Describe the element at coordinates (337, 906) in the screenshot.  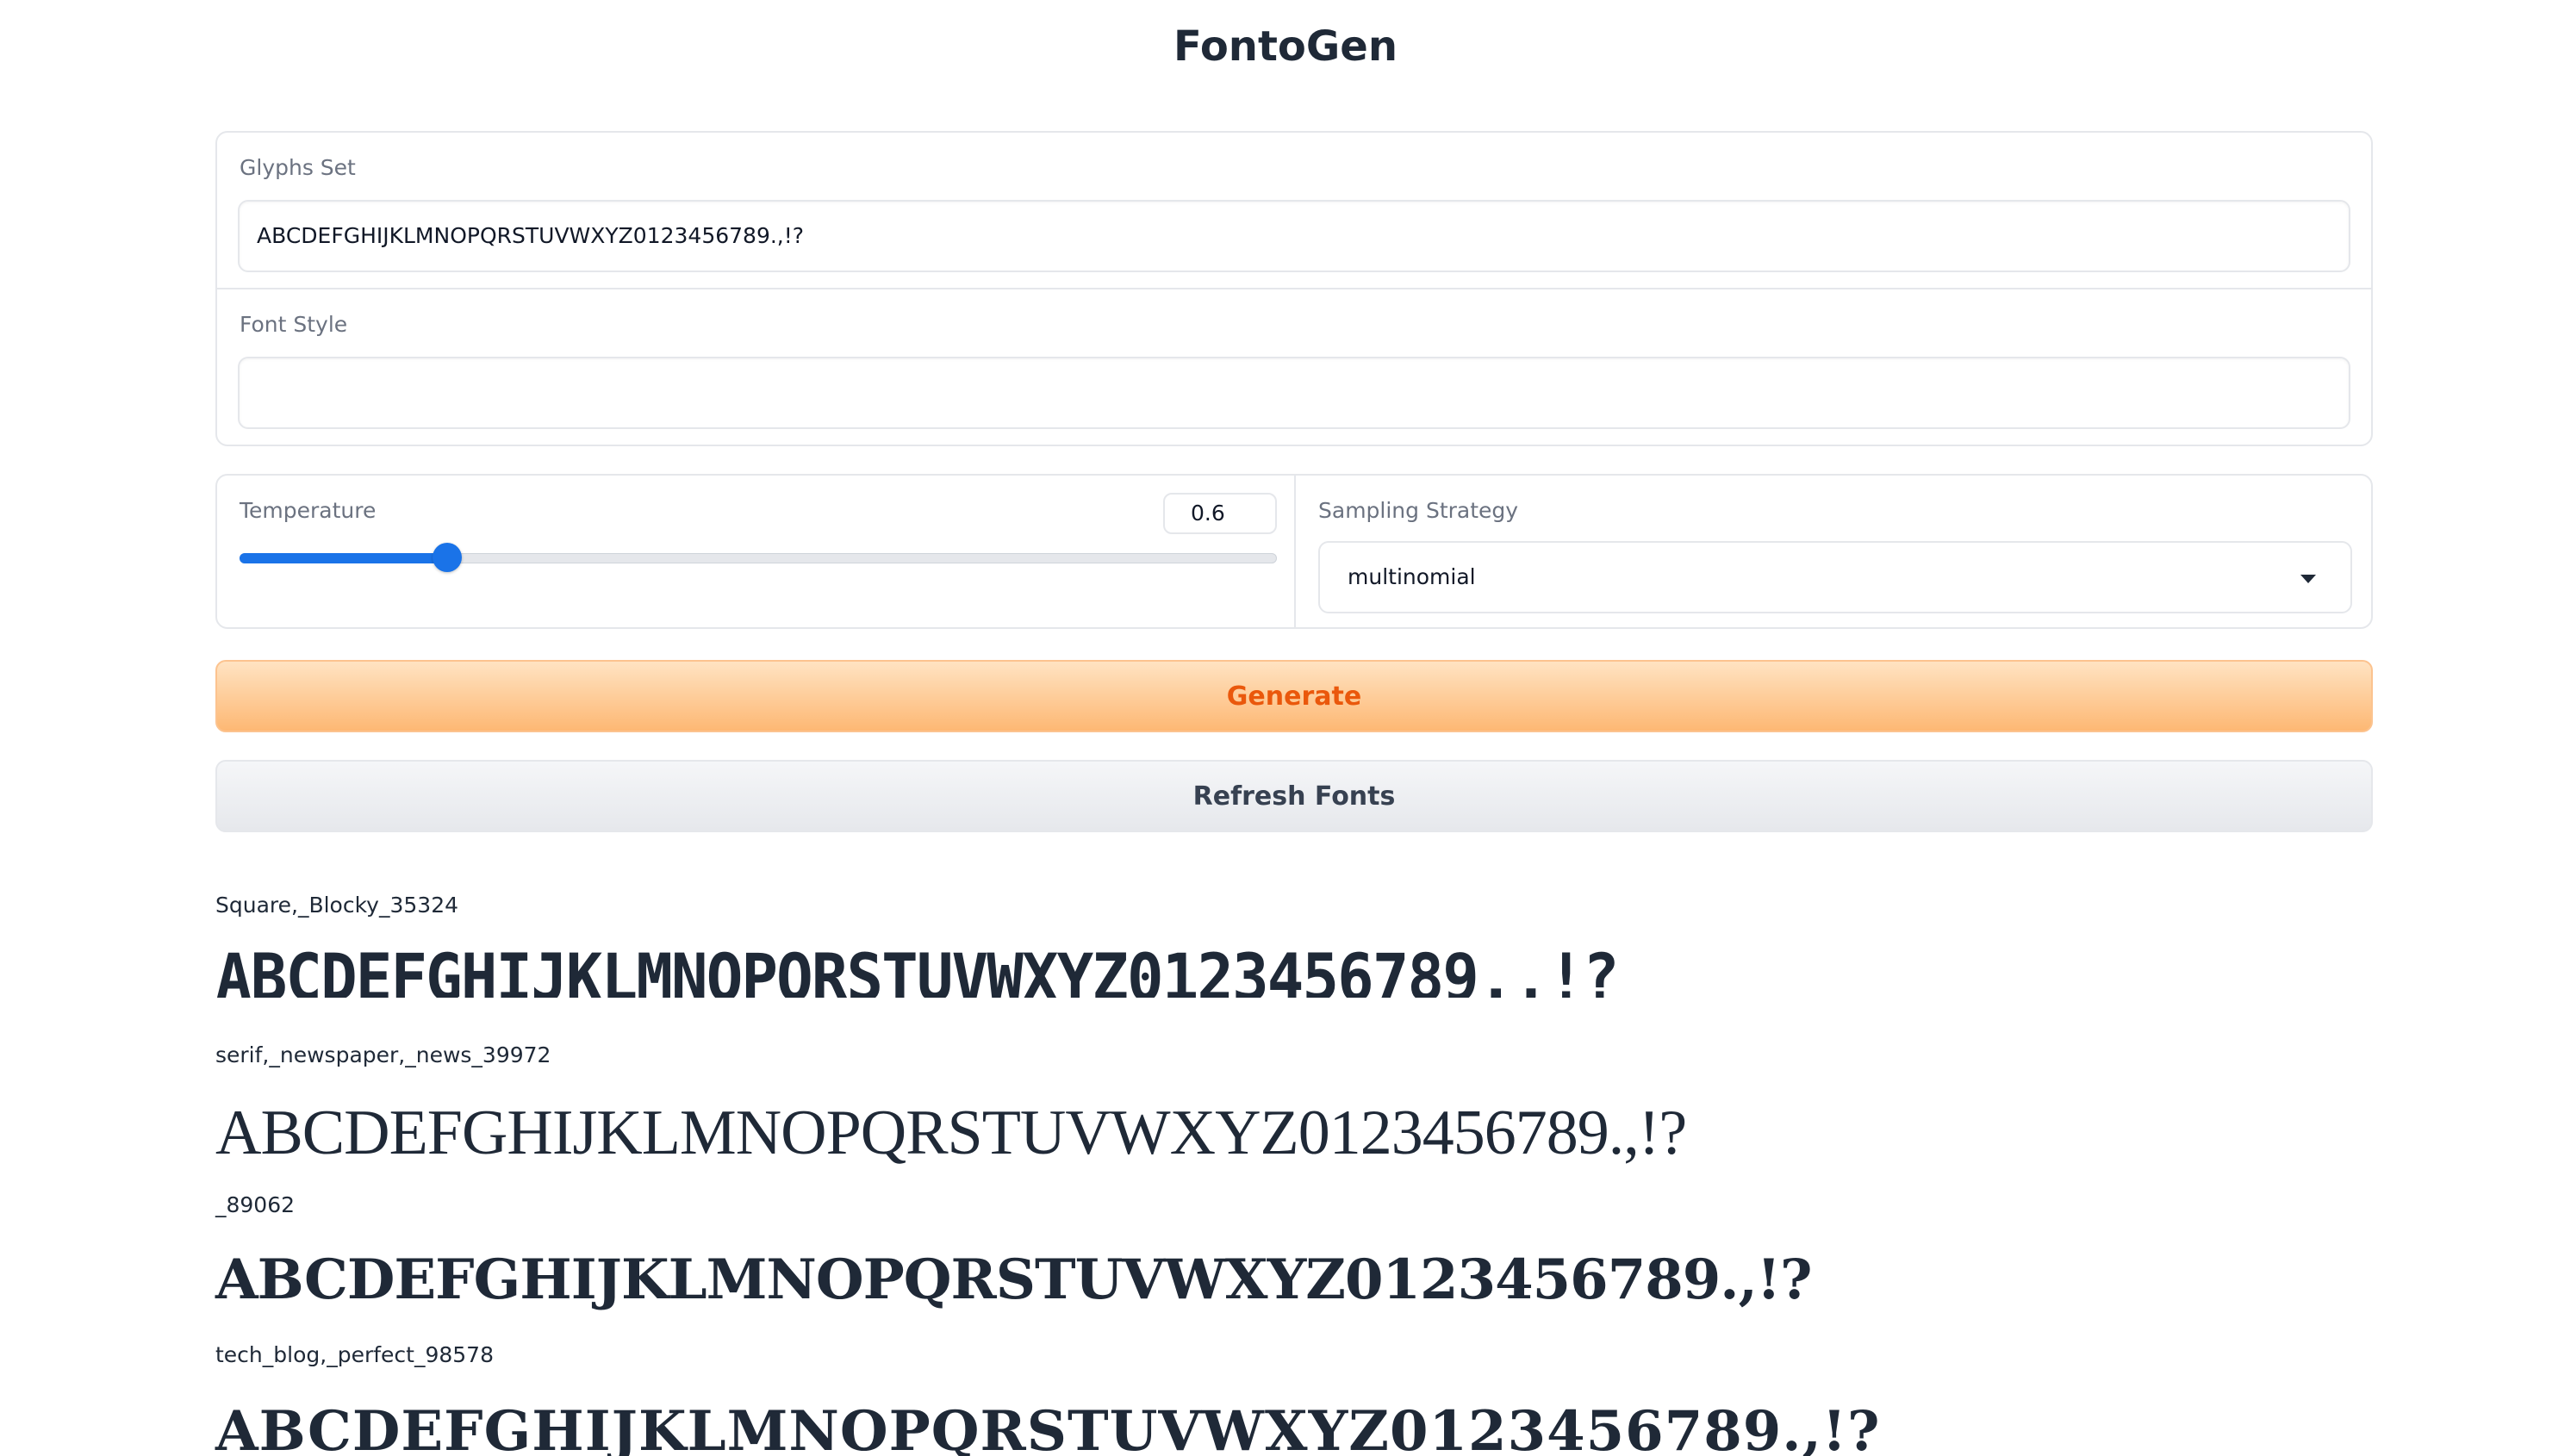
I see `font-name-1: Square,_Blocky_35324` at that location.